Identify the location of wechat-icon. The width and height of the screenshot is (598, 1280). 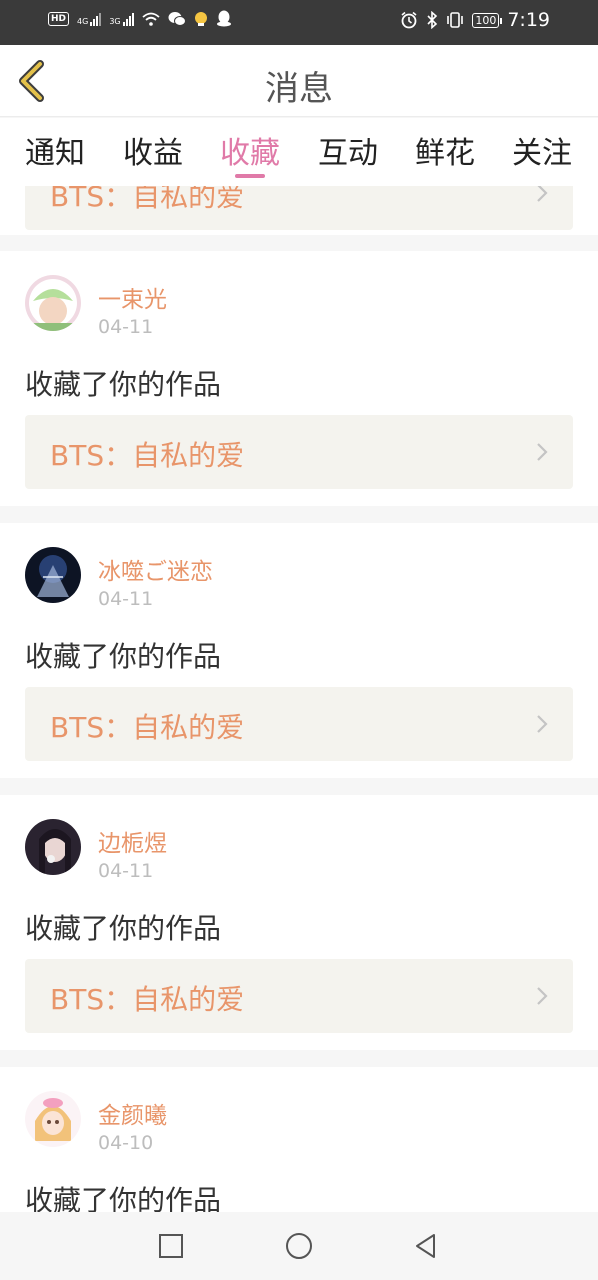
(177, 18).